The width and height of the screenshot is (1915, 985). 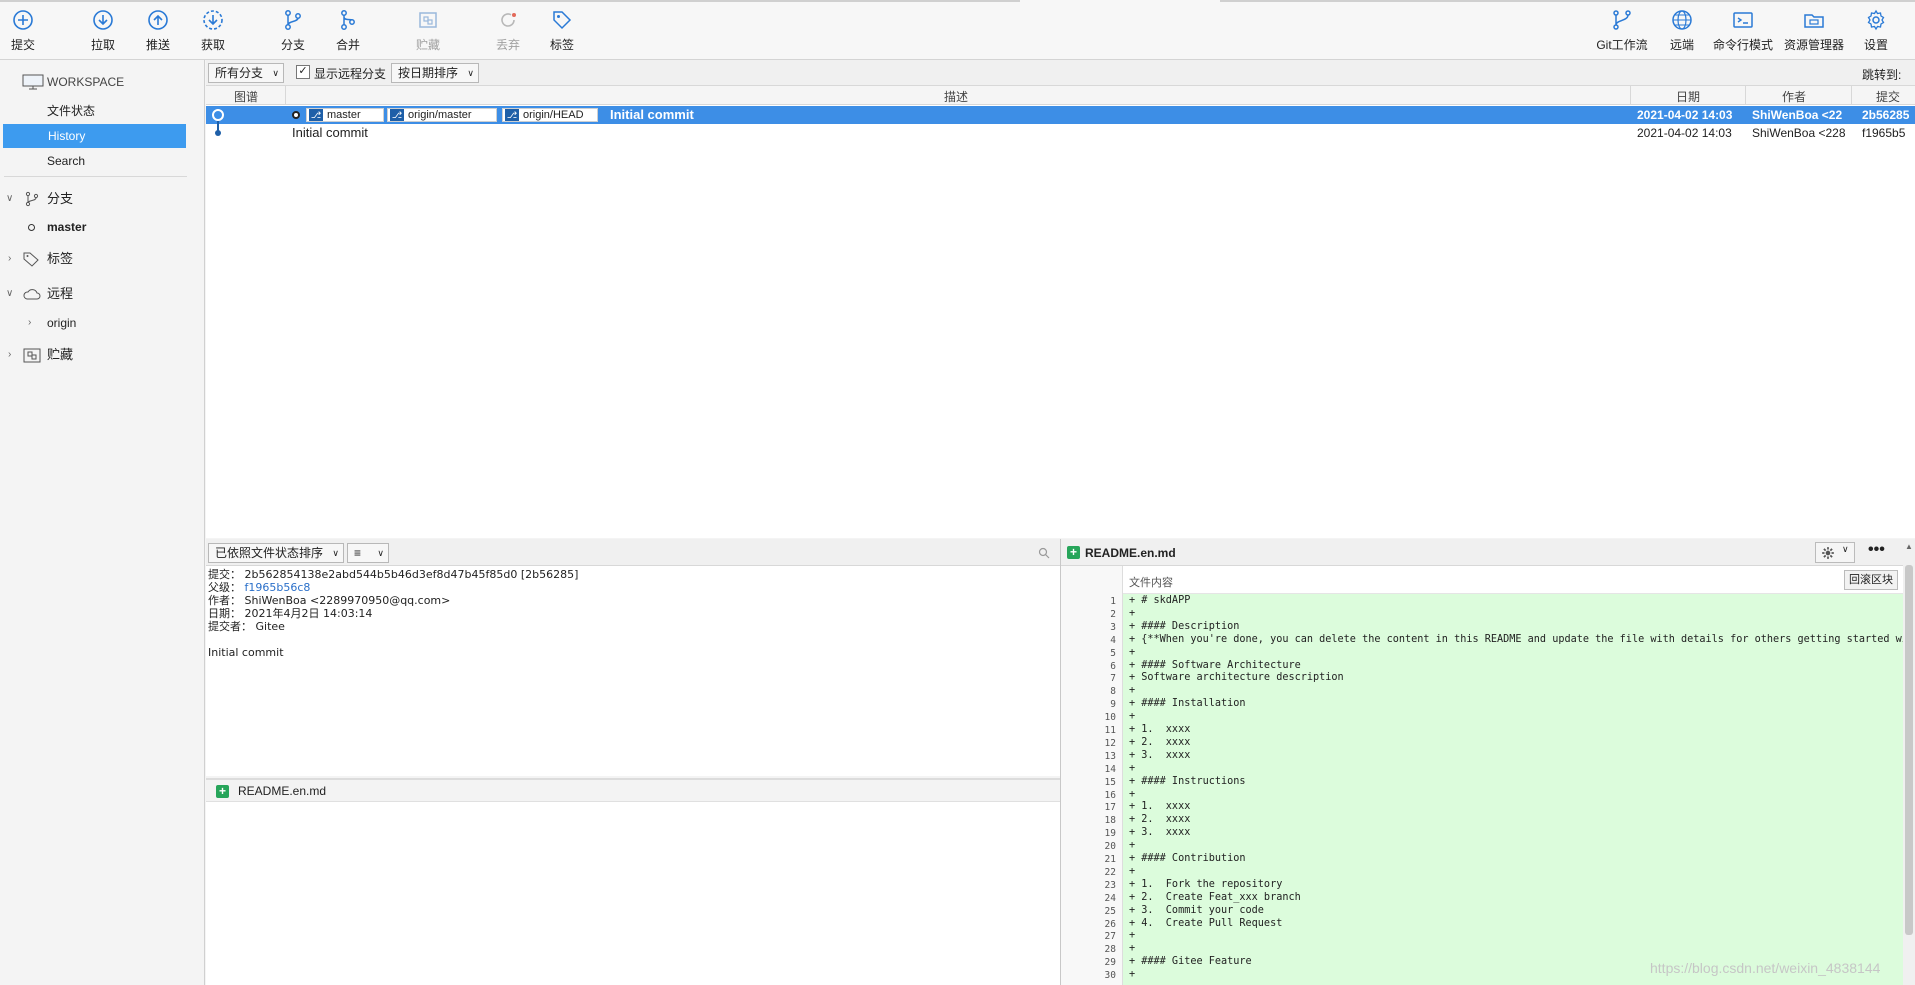 I want to click on view-mode-dropdown: ≡ ∨, so click(x=368, y=553).